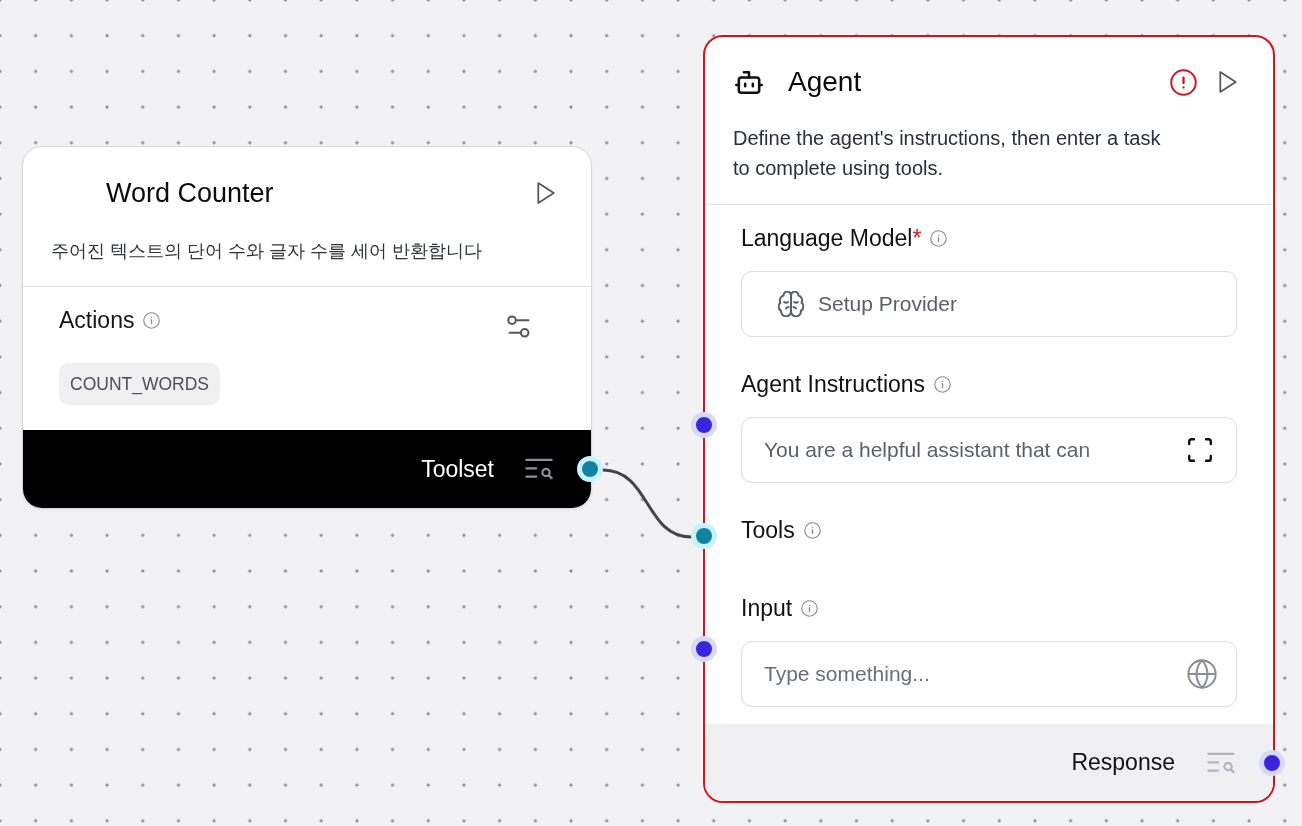  What do you see at coordinates (749, 82) in the screenshot?
I see `bot-icon` at bounding box center [749, 82].